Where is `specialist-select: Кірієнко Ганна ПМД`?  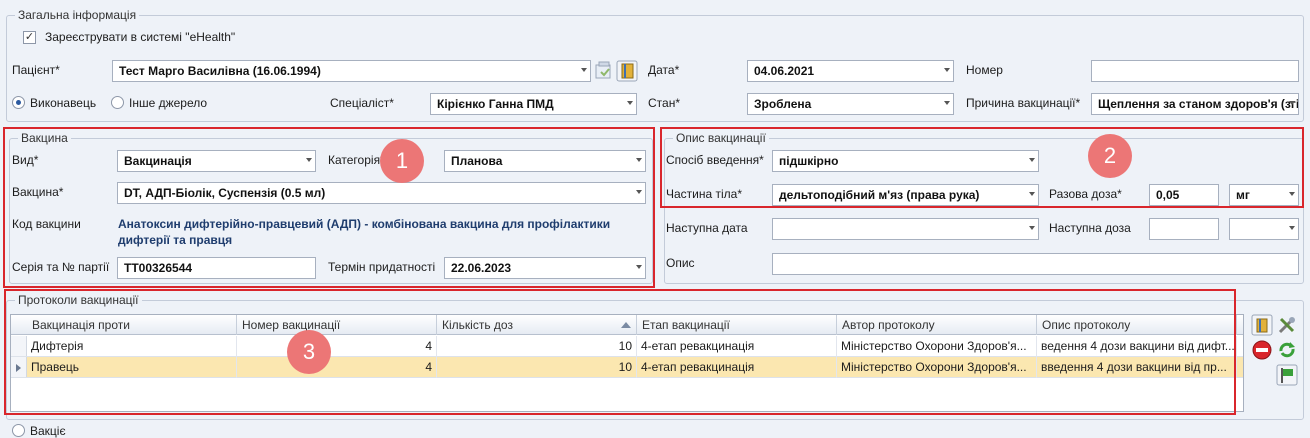
specialist-select: Кірієнко Ганна ПМД is located at coordinates (533, 104).